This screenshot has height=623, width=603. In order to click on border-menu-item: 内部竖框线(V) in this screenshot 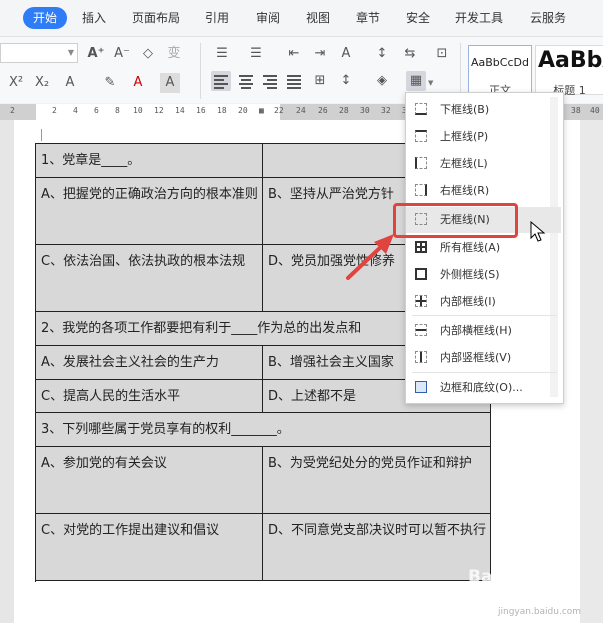, I will do `click(483, 358)`.